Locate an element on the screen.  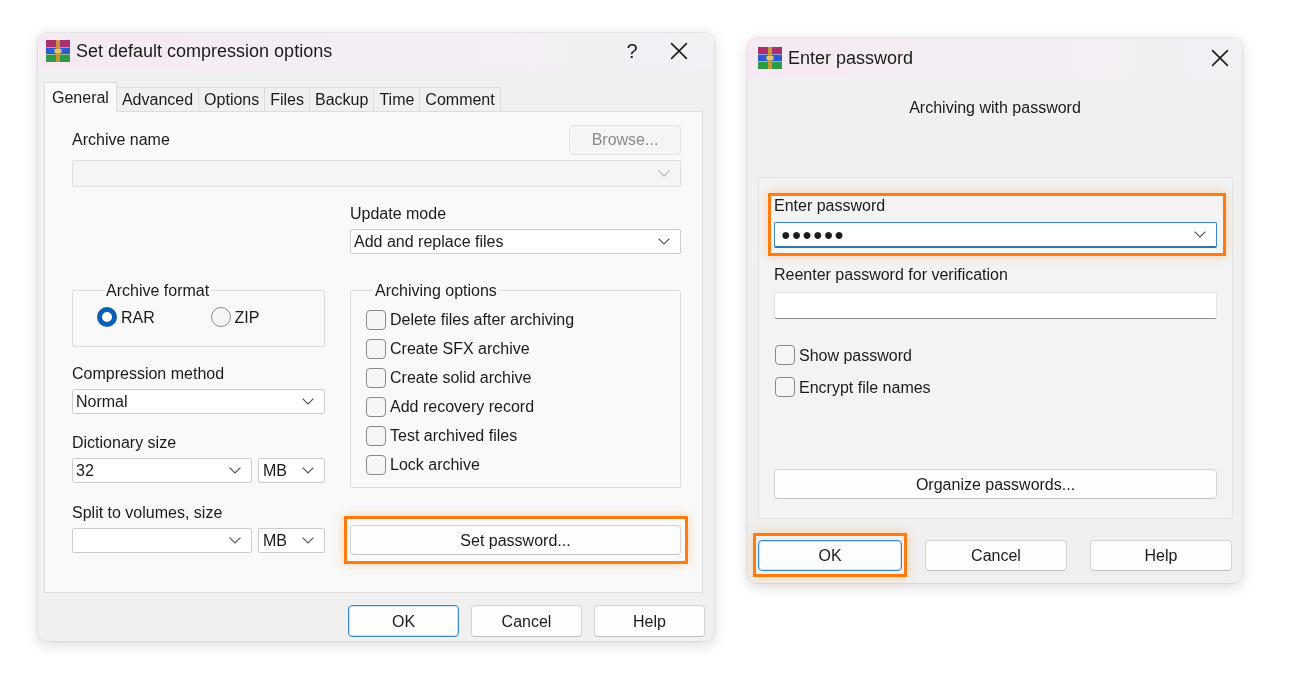
field-label: Update mode is located at coordinates (399, 213).